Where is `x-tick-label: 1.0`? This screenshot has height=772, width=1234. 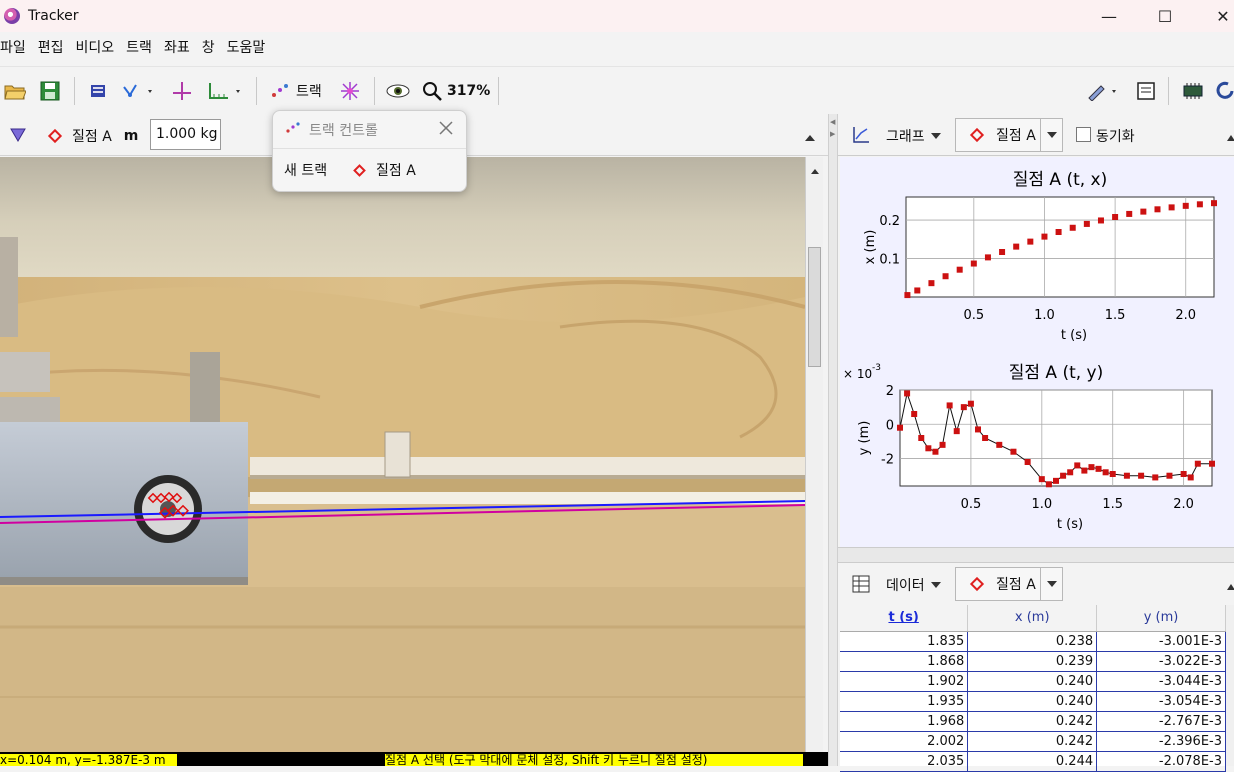 x-tick-label: 1.0 is located at coordinates (1041, 504).